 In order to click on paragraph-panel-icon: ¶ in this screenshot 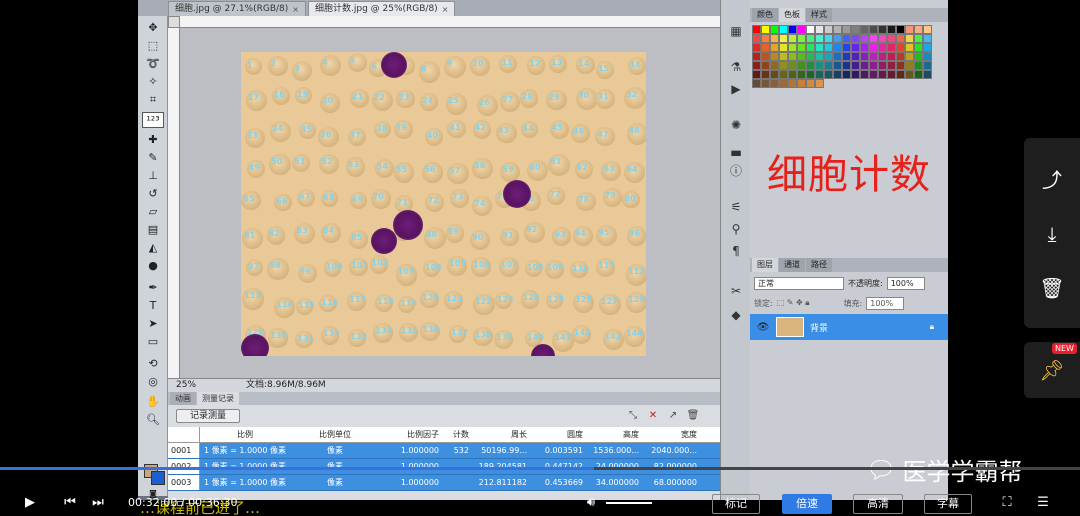, I will do `click(736, 251)`.